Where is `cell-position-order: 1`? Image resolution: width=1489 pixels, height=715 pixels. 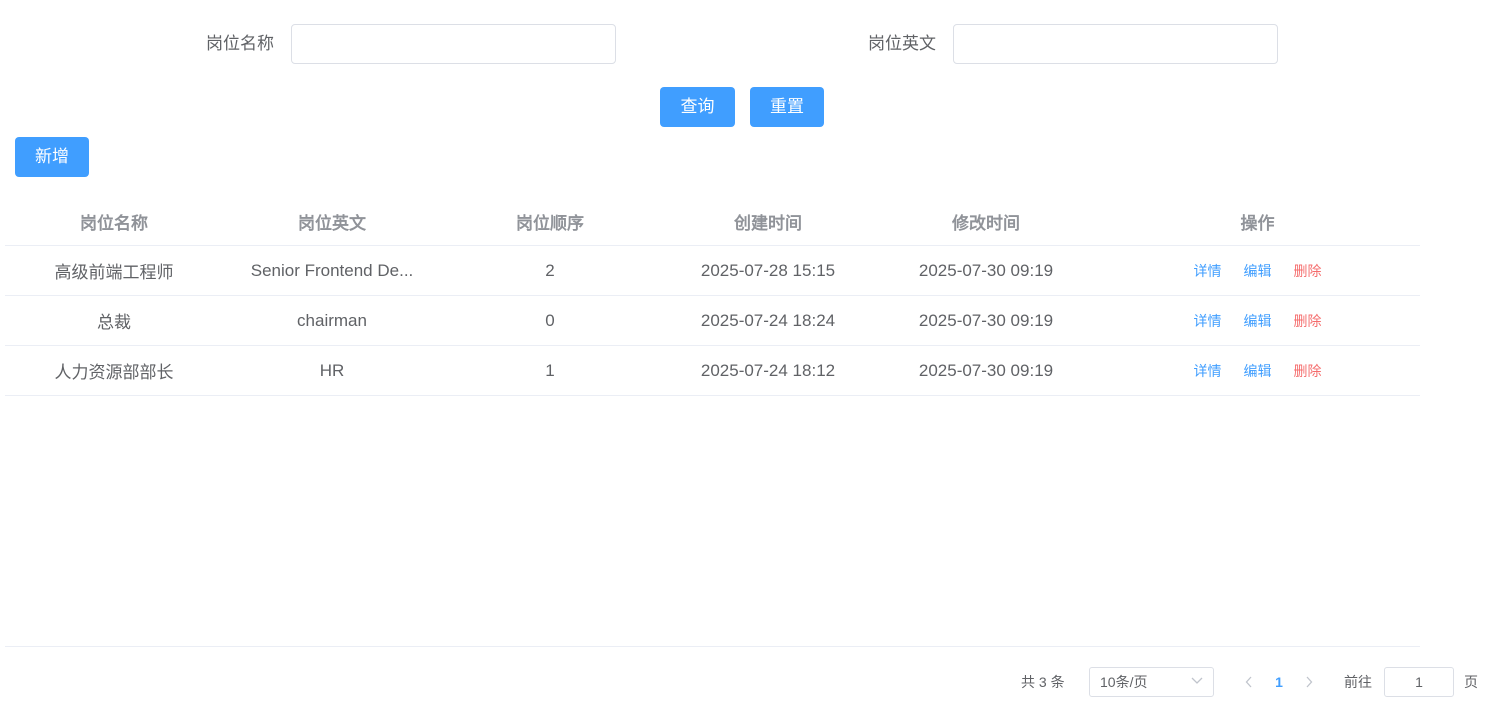
cell-position-order: 1 is located at coordinates (550, 370).